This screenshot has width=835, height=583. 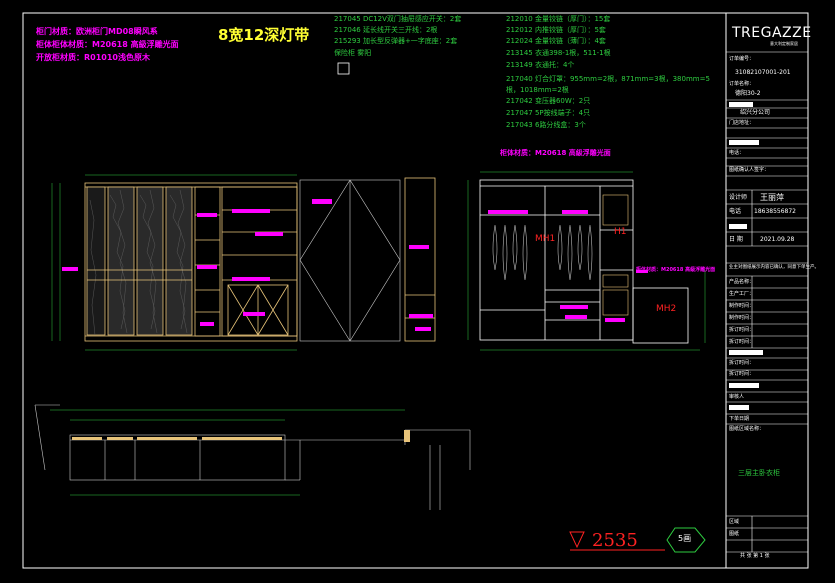 What do you see at coordinates (774, 267) in the screenshot?
I see `confirm-text: 业主对图纸展示内容已确认，同意下单生产。` at bounding box center [774, 267].